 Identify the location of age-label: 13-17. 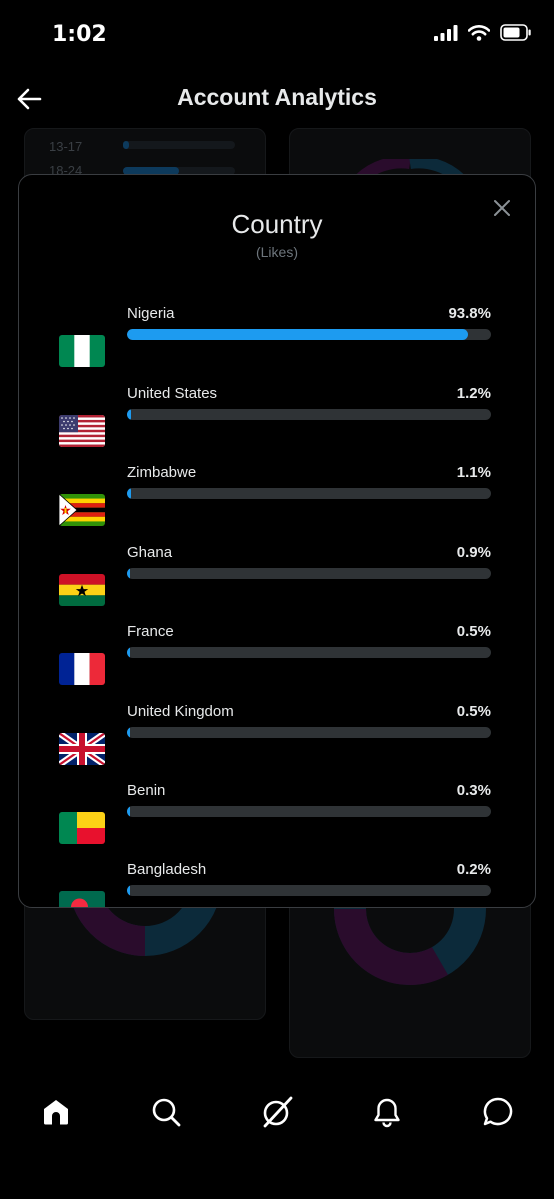
(66, 146).